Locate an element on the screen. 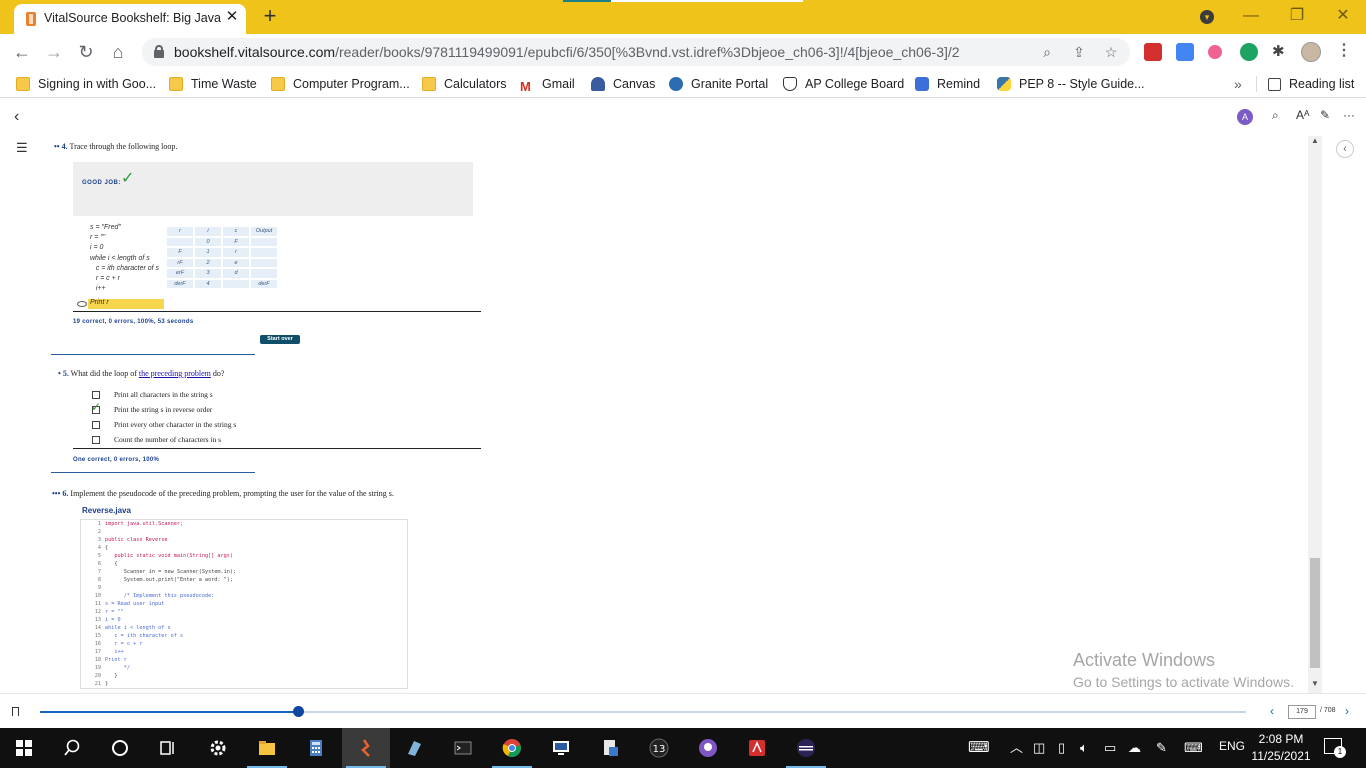 The height and width of the screenshot is (768, 1366). grammarly-icon is located at coordinates (1249, 52).